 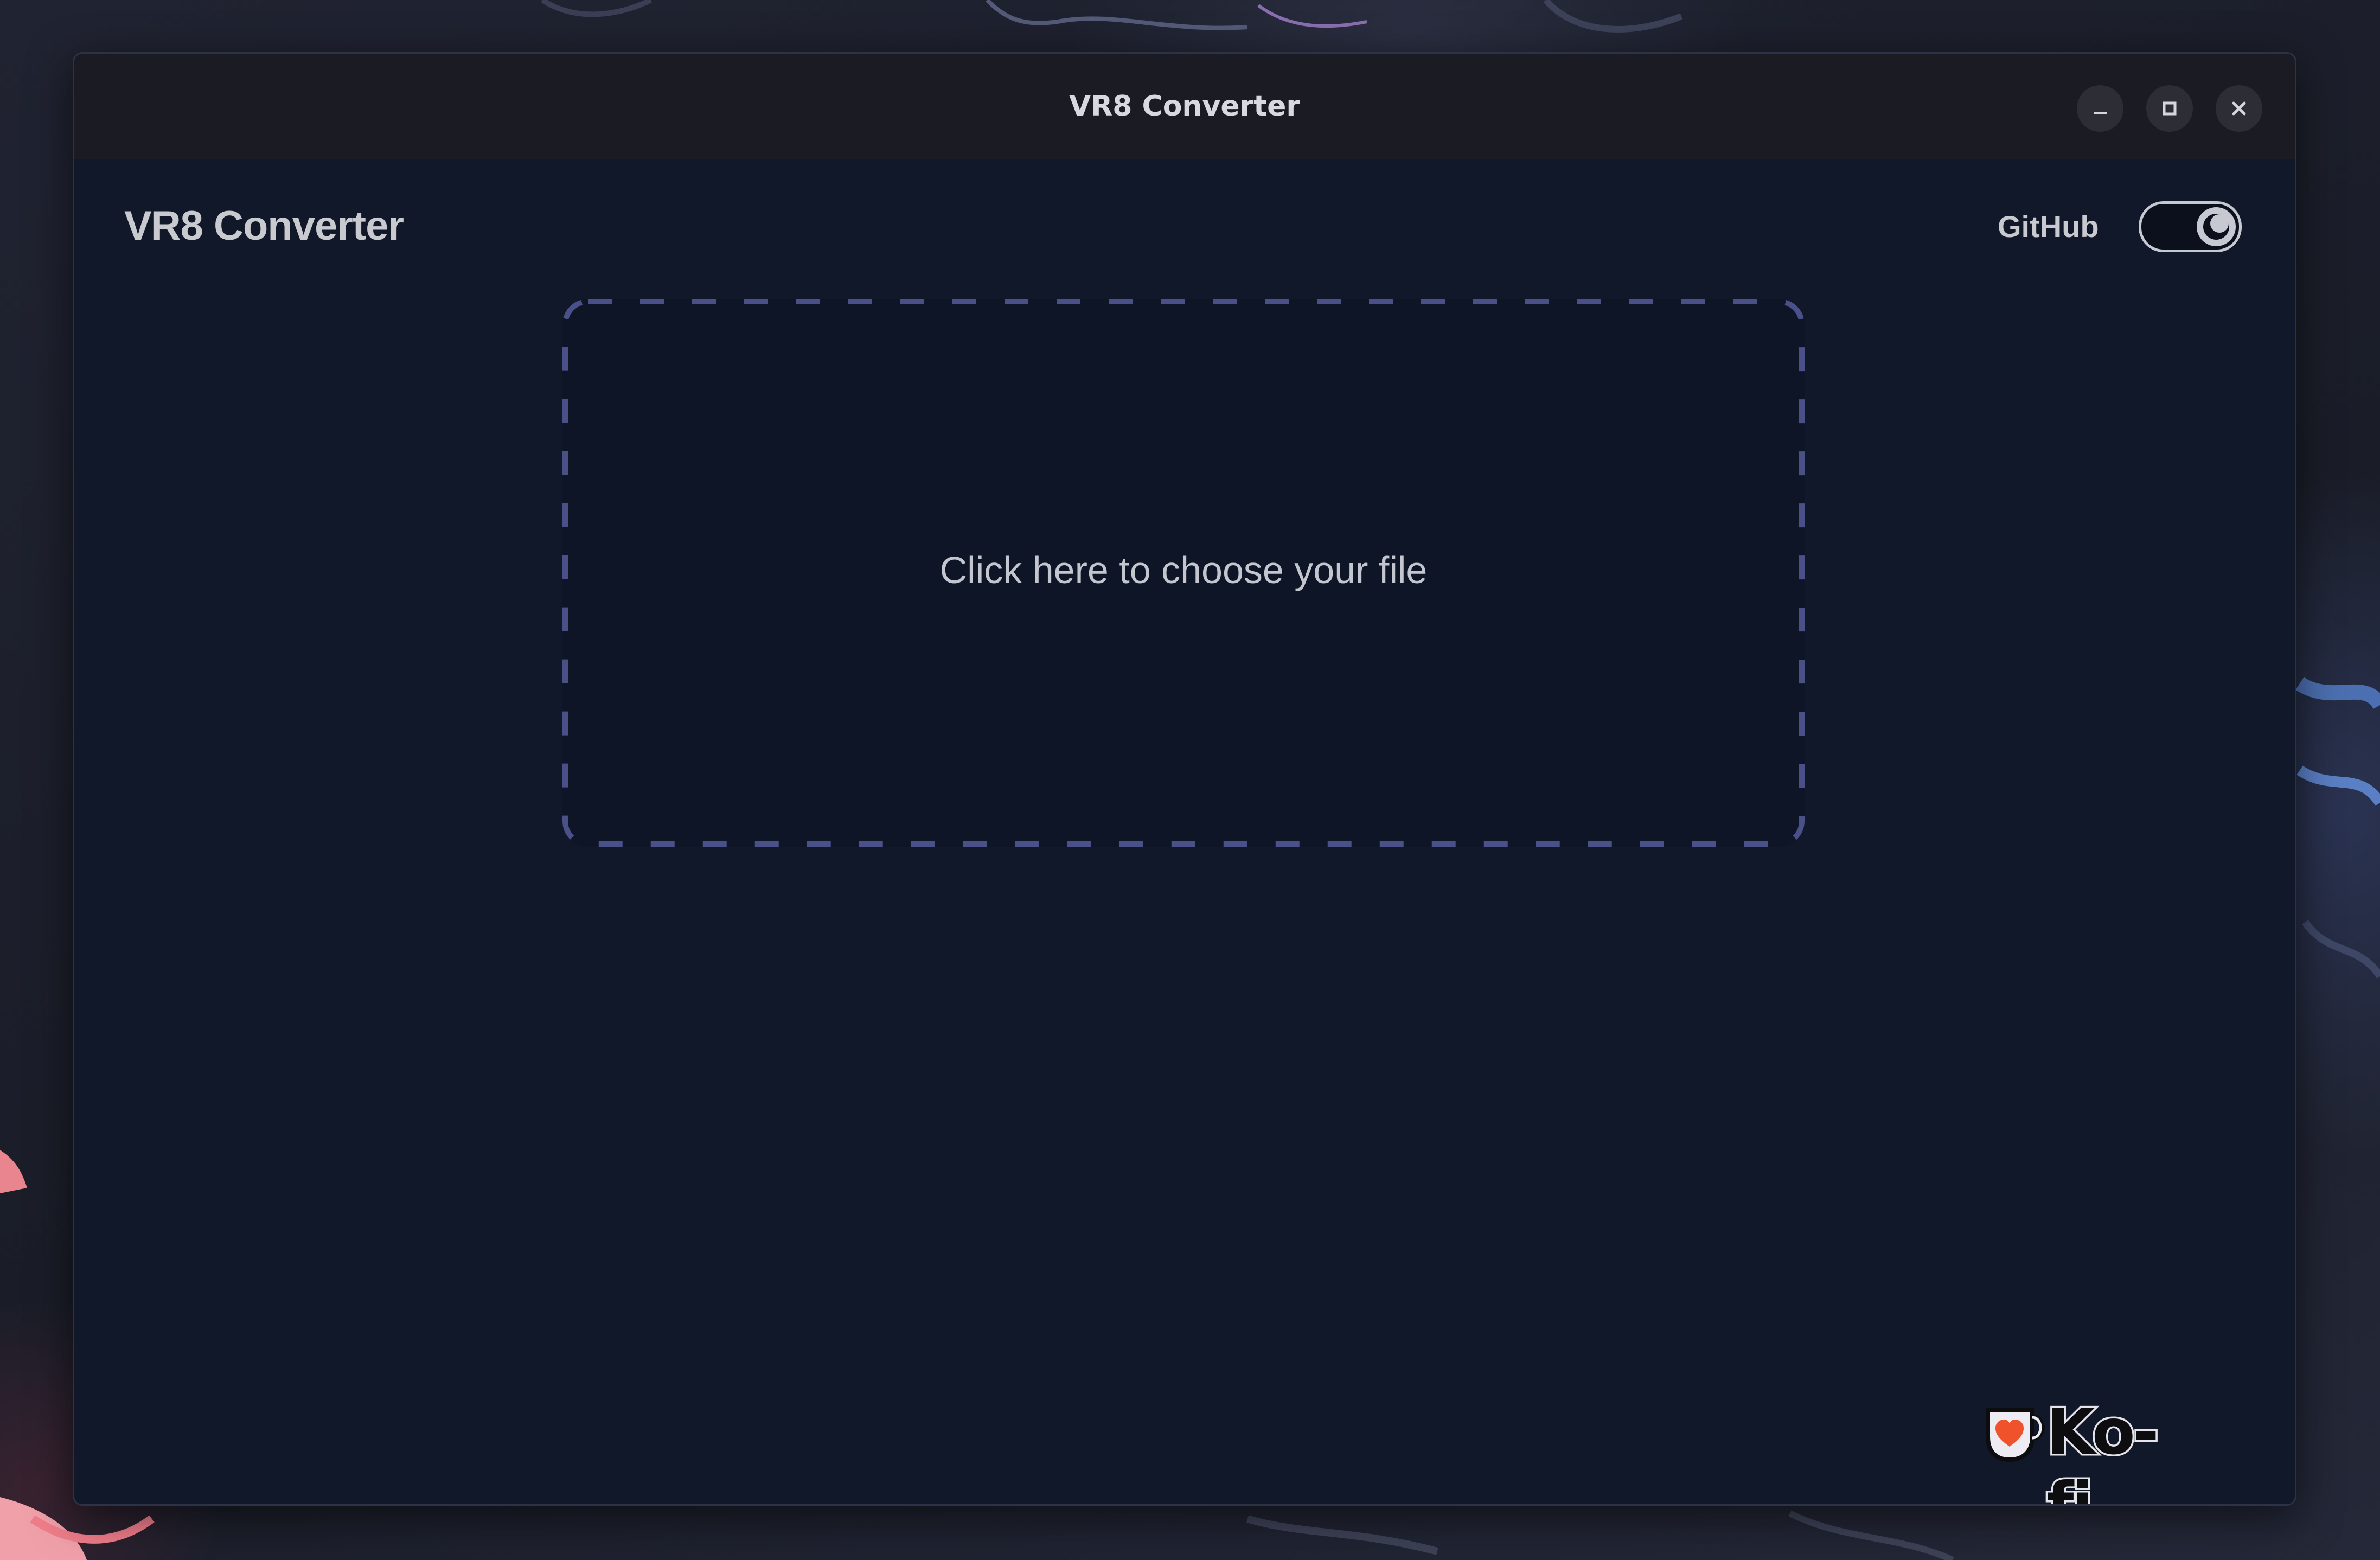 I want to click on maximize-button, so click(x=2169, y=108).